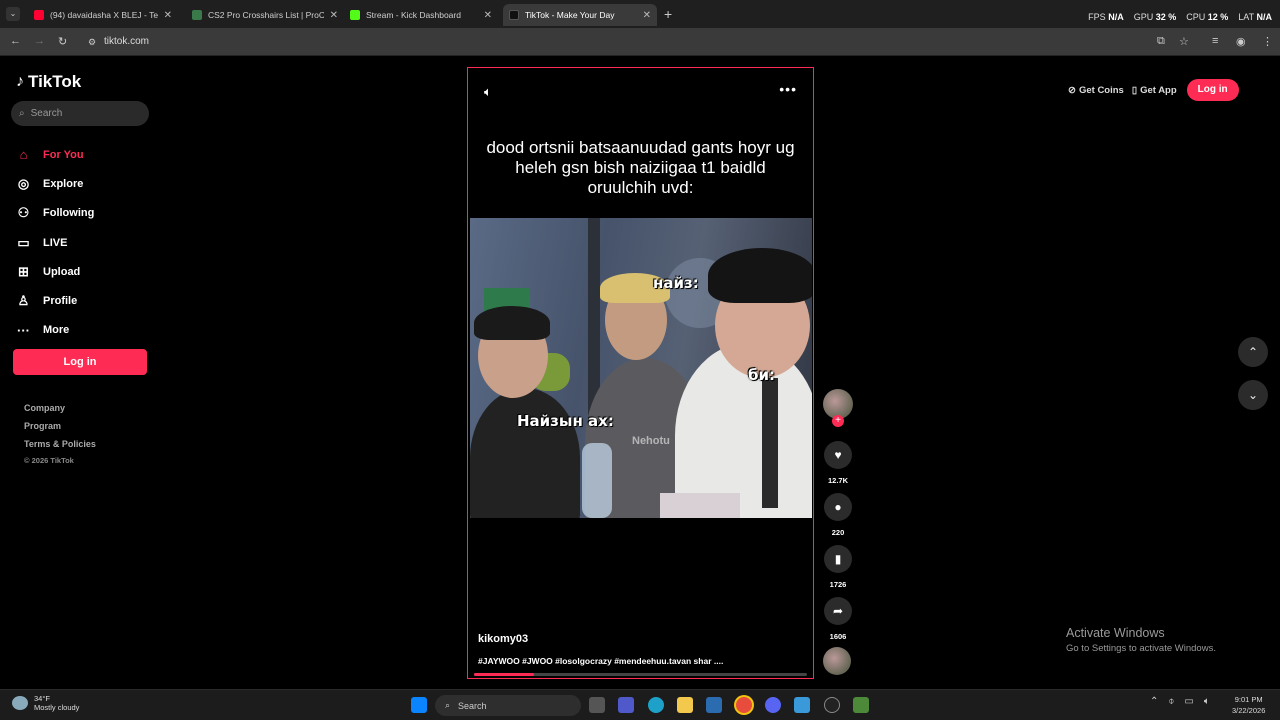  What do you see at coordinates (760, 275) in the screenshot?
I see `person-right-hair` at bounding box center [760, 275].